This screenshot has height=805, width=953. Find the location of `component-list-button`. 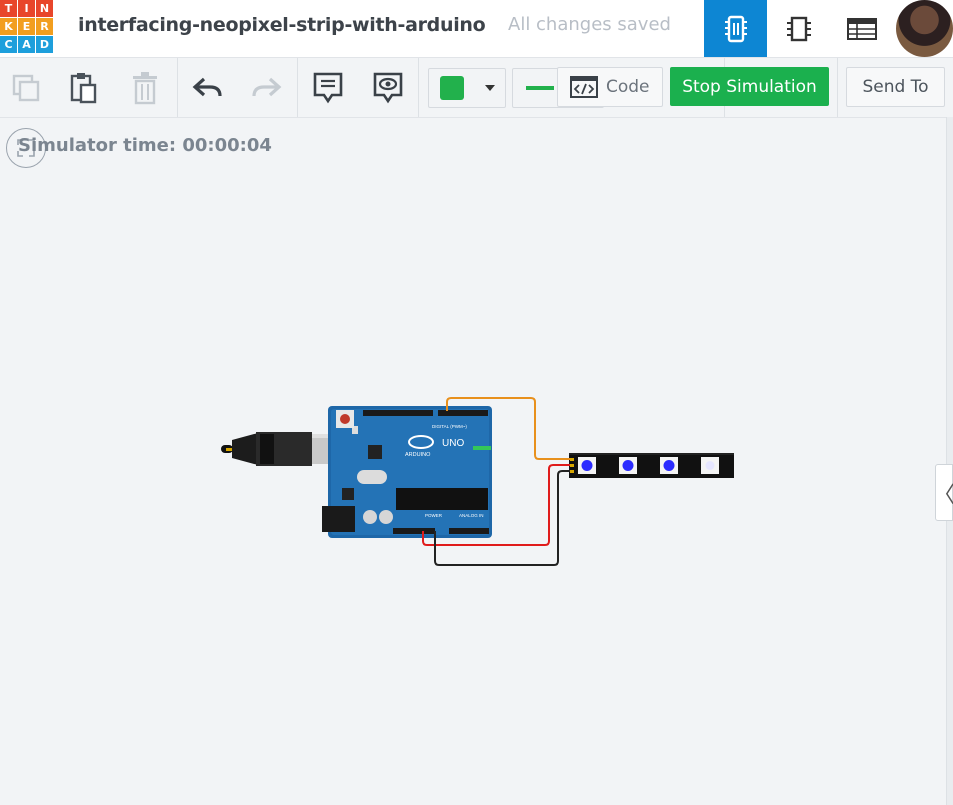

component-list-button is located at coordinates (861, 28).